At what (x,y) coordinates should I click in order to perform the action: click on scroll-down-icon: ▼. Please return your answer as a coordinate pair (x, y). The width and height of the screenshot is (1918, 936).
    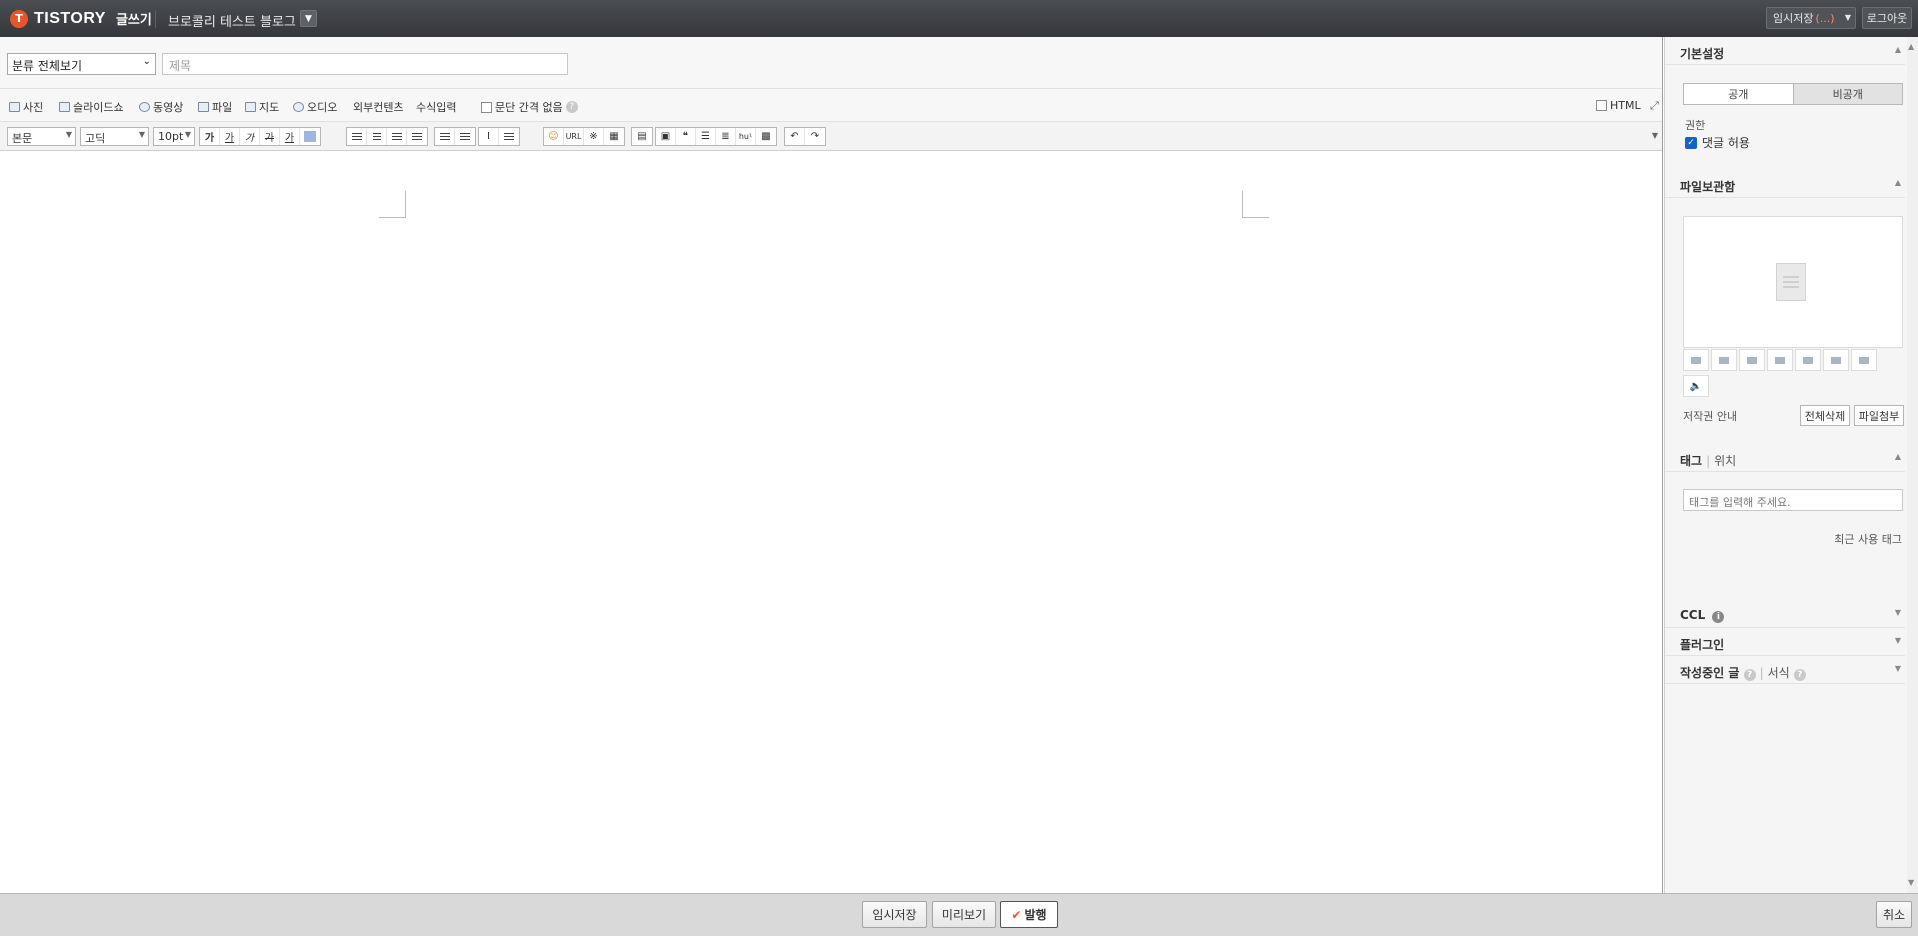
    Looking at the image, I should click on (1911, 882).